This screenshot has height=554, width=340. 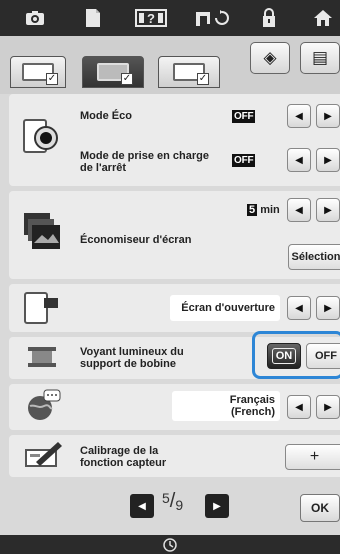 What do you see at coordinates (314, 257) in the screenshot?
I see `screensaver-select-button: Sélection` at bounding box center [314, 257].